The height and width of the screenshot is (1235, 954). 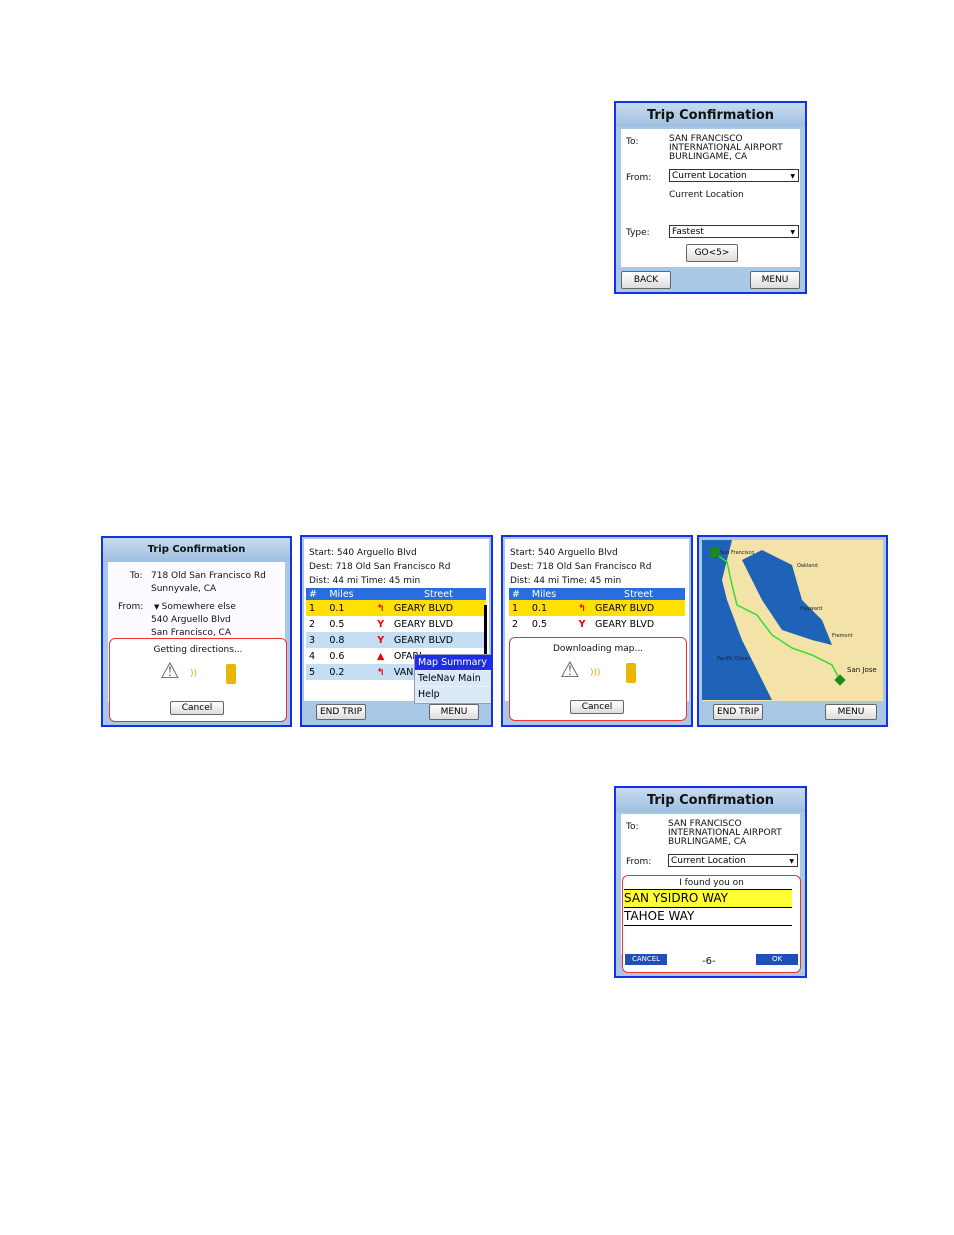 What do you see at coordinates (807, 566) in the screenshot?
I see `map-label: Oakland` at bounding box center [807, 566].